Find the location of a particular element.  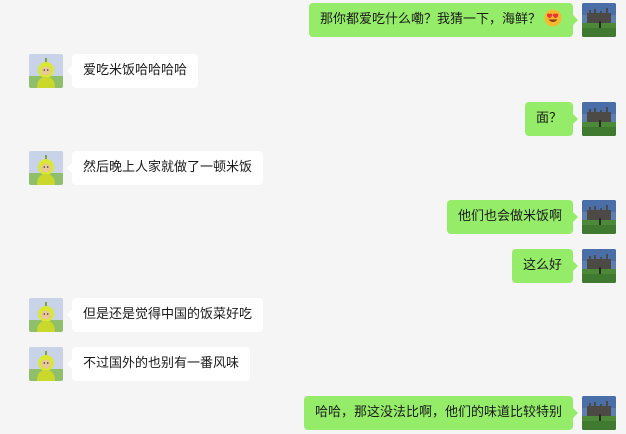

message-bubble-other: 然后晚上人家就做了一顿米饭 is located at coordinates (165, 168).